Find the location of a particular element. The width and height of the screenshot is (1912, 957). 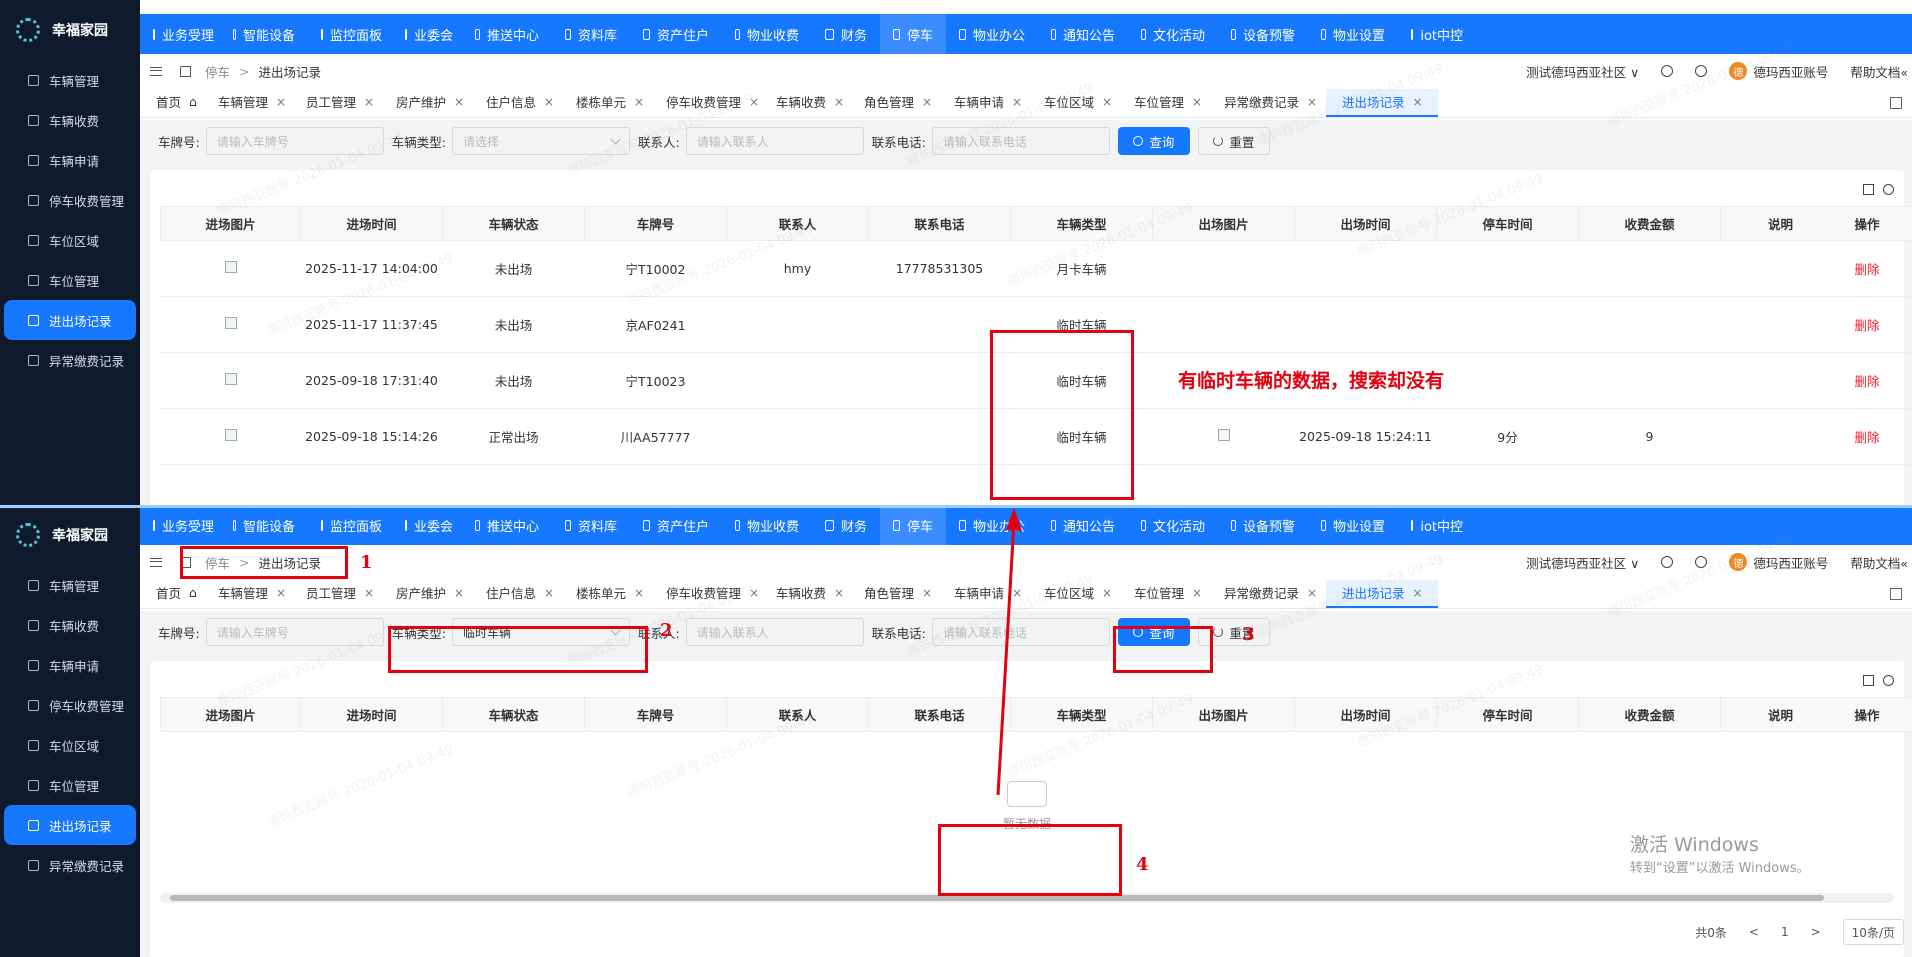

tab-1: 车辆管理 × is located at coordinates (246, 594).